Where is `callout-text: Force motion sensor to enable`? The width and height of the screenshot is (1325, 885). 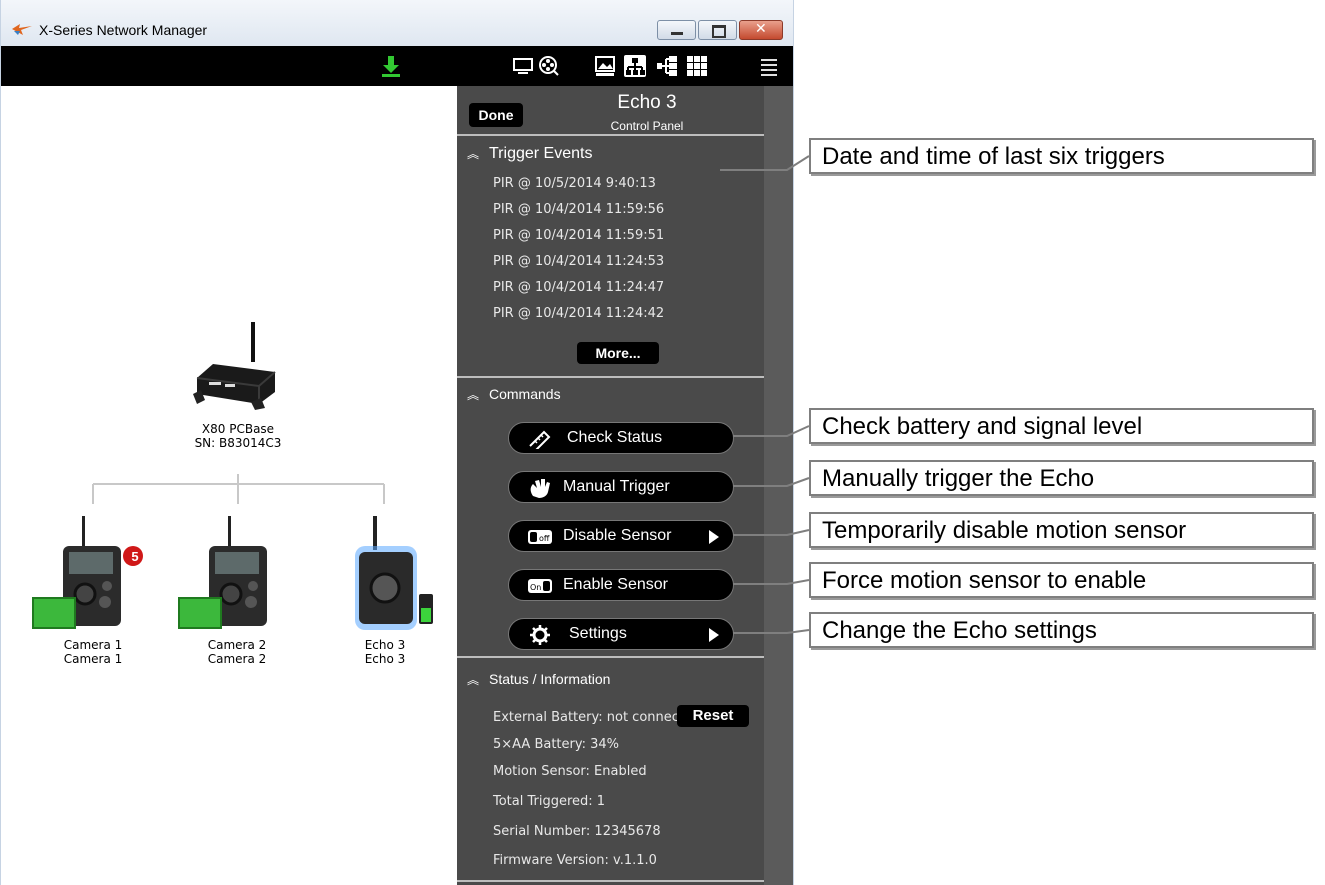
callout-text: Force motion sensor to enable is located at coordinates (984, 580).